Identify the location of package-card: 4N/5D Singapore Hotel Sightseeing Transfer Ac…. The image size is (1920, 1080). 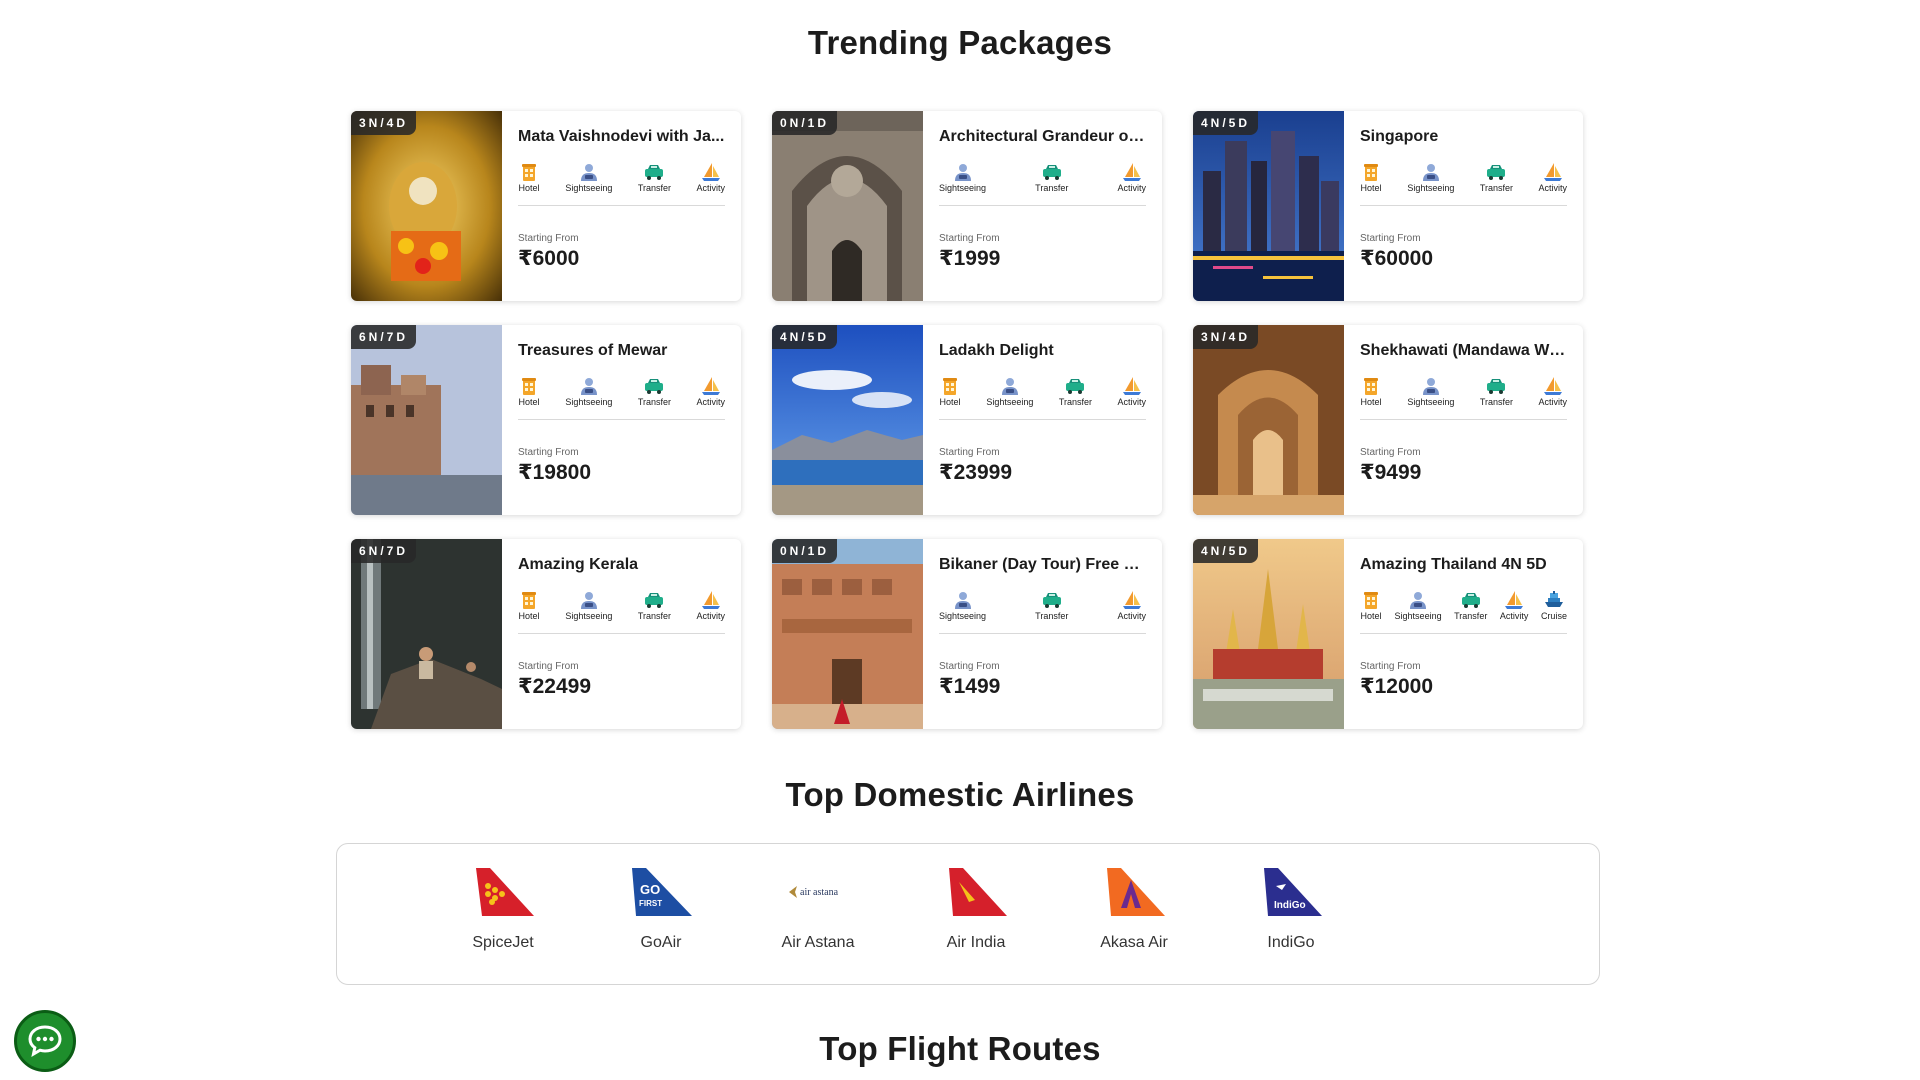
(1388, 206).